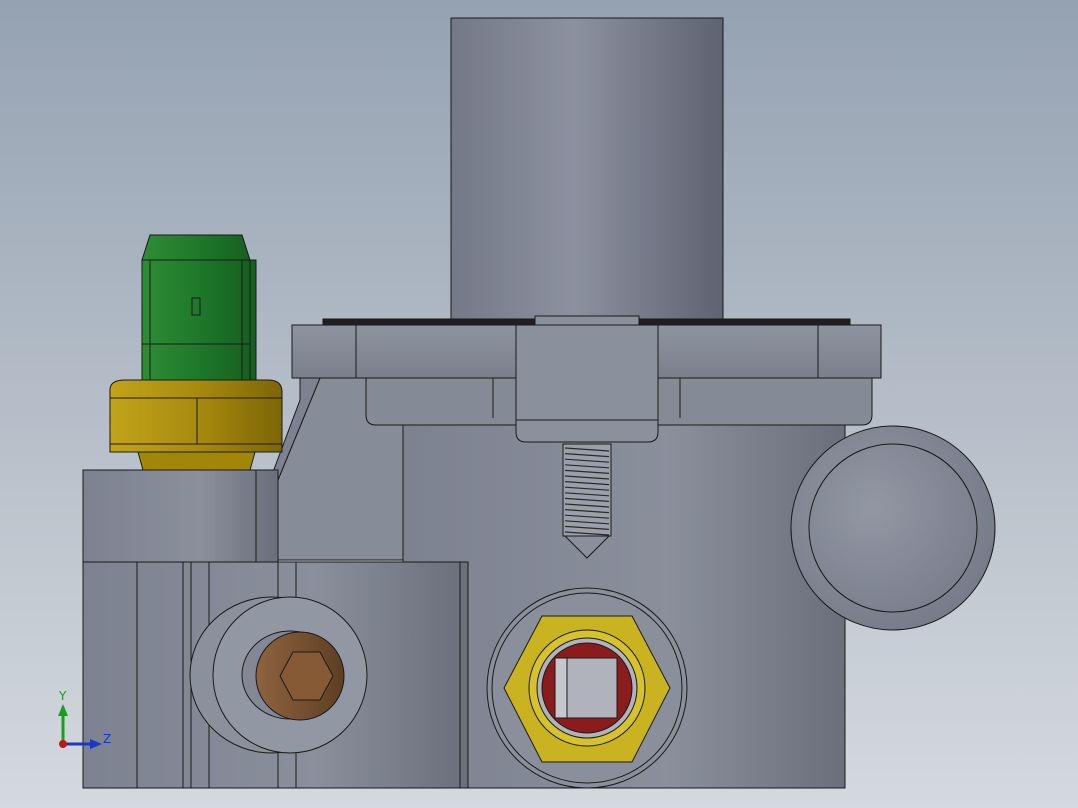  I want to click on gland-fitting, so click(587, 688).